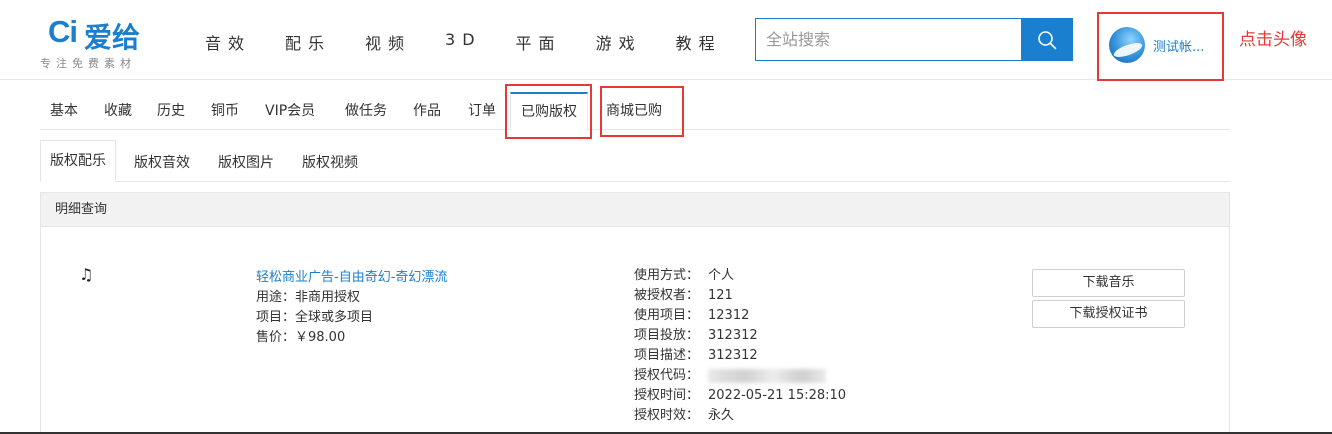  I want to click on tab-vip: VIP会员, so click(290, 110).